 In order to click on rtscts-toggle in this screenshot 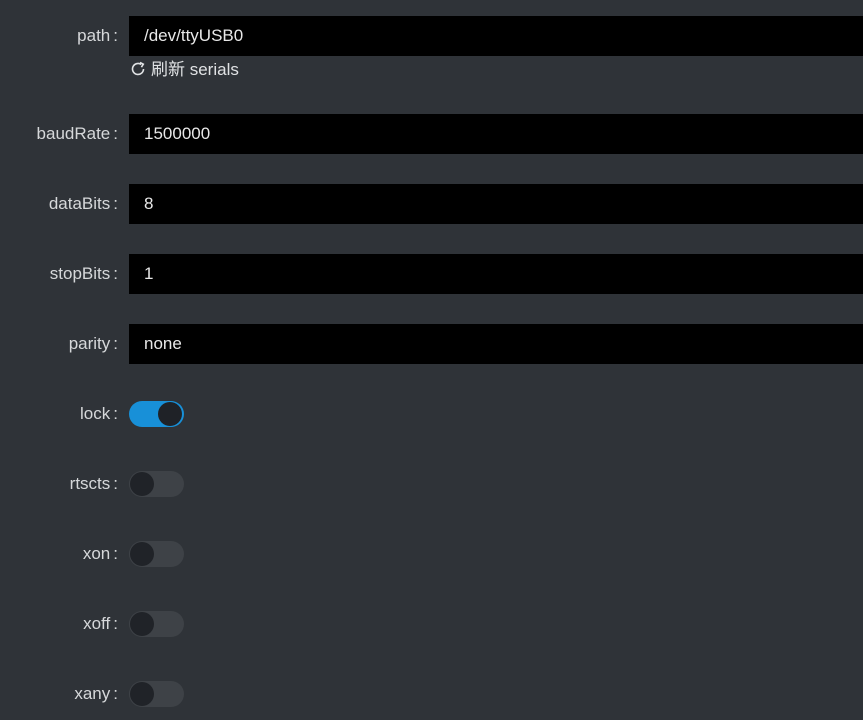, I will do `click(156, 484)`.